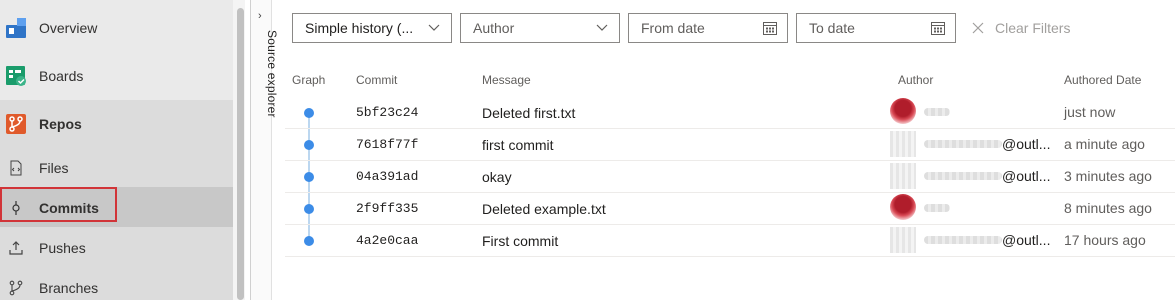 The height and width of the screenshot is (300, 1175). What do you see at coordinates (387, 240) in the screenshot?
I see `commit-id-link: 4a2e0caa` at bounding box center [387, 240].